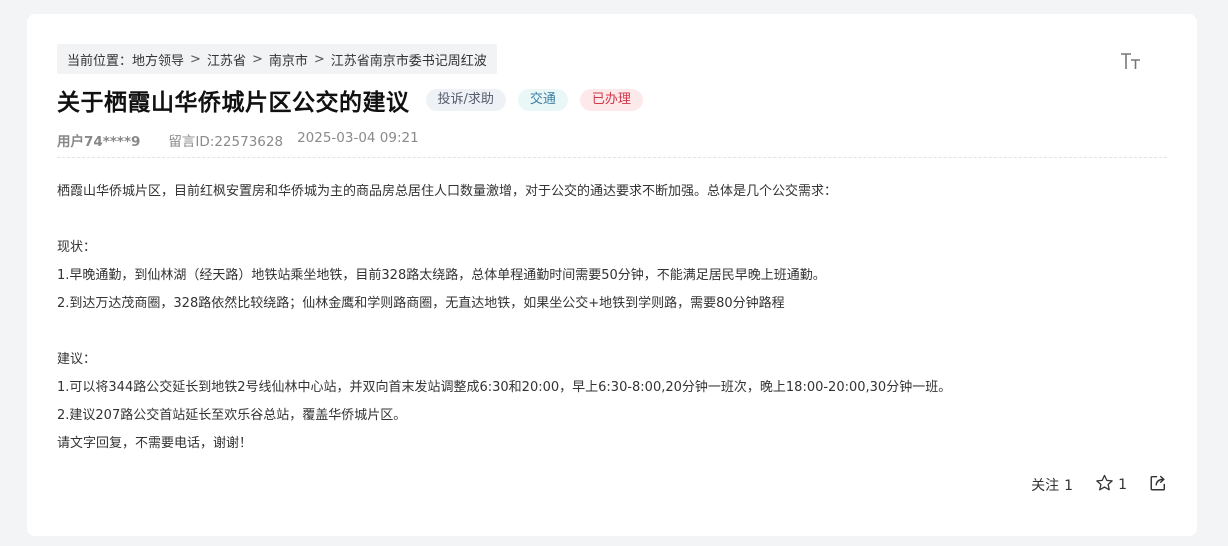 This screenshot has width=1228, height=546. Describe the element at coordinates (1131, 60) in the screenshot. I see `font-size-icon` at that location.